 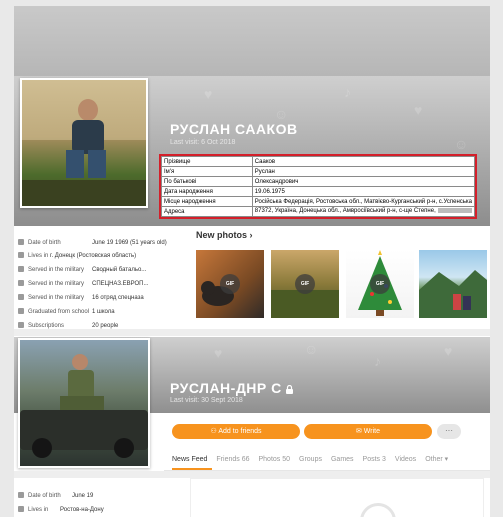 I want to click on feed-card, so click(x=337, y=497).